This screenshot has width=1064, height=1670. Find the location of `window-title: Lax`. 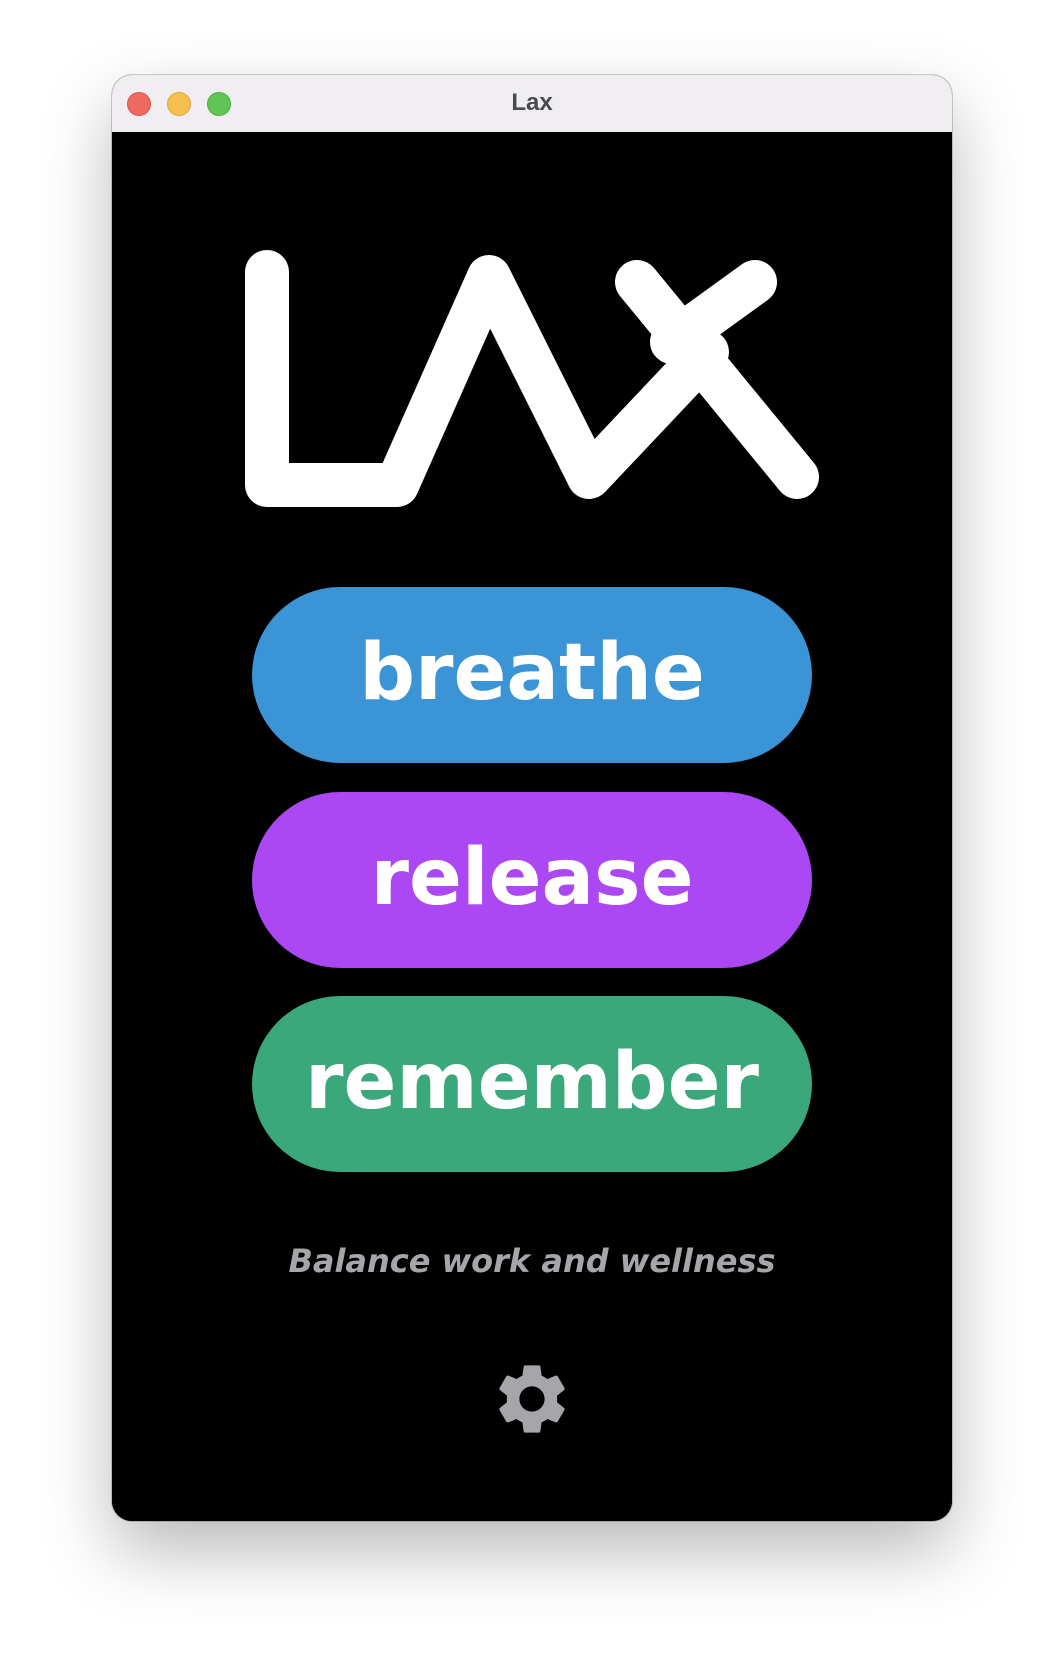

window-title: Lax is located at coordinates (532, 102).